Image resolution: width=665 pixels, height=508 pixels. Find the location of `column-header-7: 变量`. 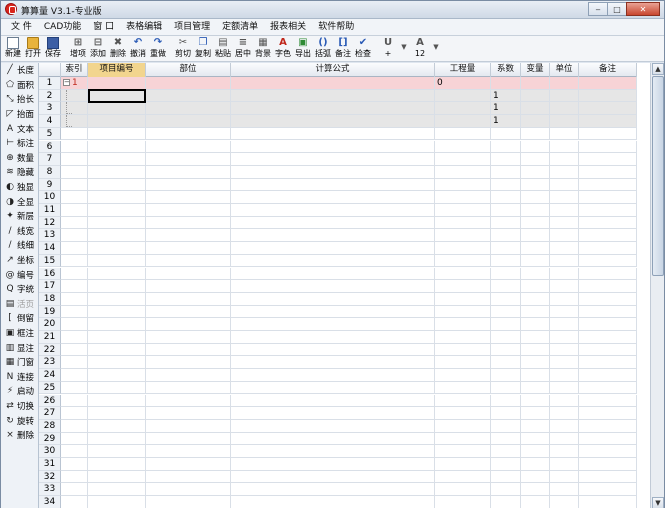

column-header-7: 变量 is located at coordinates (535, 70).